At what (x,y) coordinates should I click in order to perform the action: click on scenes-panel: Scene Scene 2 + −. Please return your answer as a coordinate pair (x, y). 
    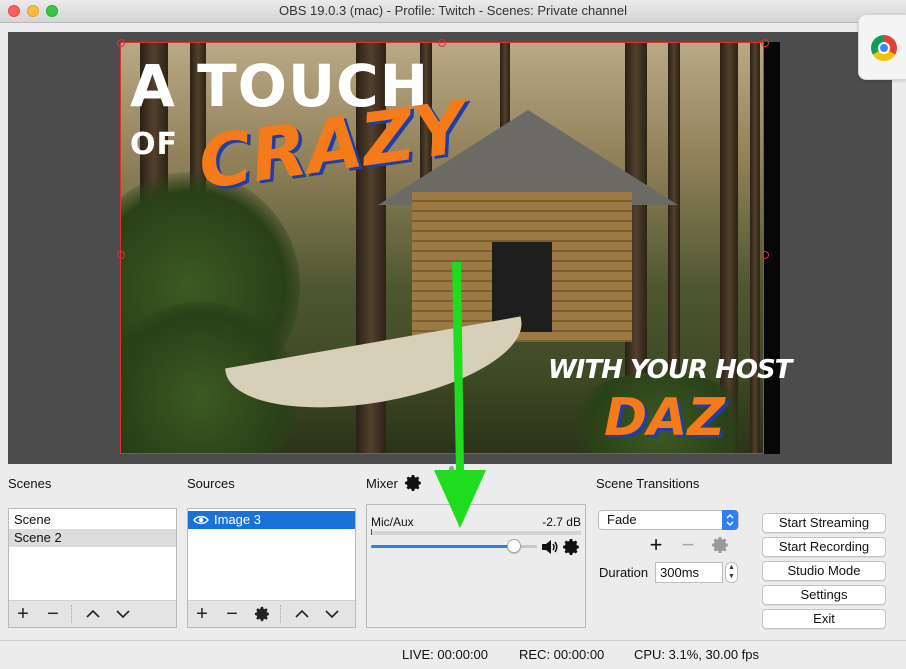
    Looking at the image, I should click on (92, 568).